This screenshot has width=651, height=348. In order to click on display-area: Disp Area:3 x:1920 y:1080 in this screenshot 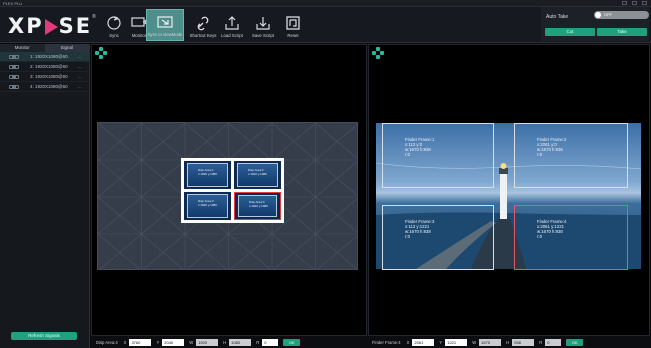, I will do `click(207, 206)`.